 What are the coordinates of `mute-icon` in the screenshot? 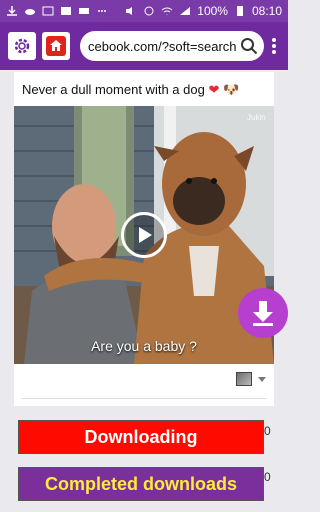 It's located at (129, 11).